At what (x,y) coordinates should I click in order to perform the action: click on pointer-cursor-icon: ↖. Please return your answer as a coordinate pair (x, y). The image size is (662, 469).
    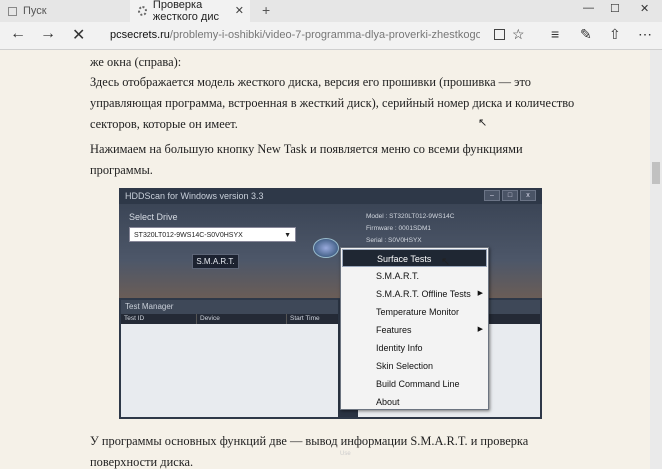
    Looking at the image, I should click on (446, 262).